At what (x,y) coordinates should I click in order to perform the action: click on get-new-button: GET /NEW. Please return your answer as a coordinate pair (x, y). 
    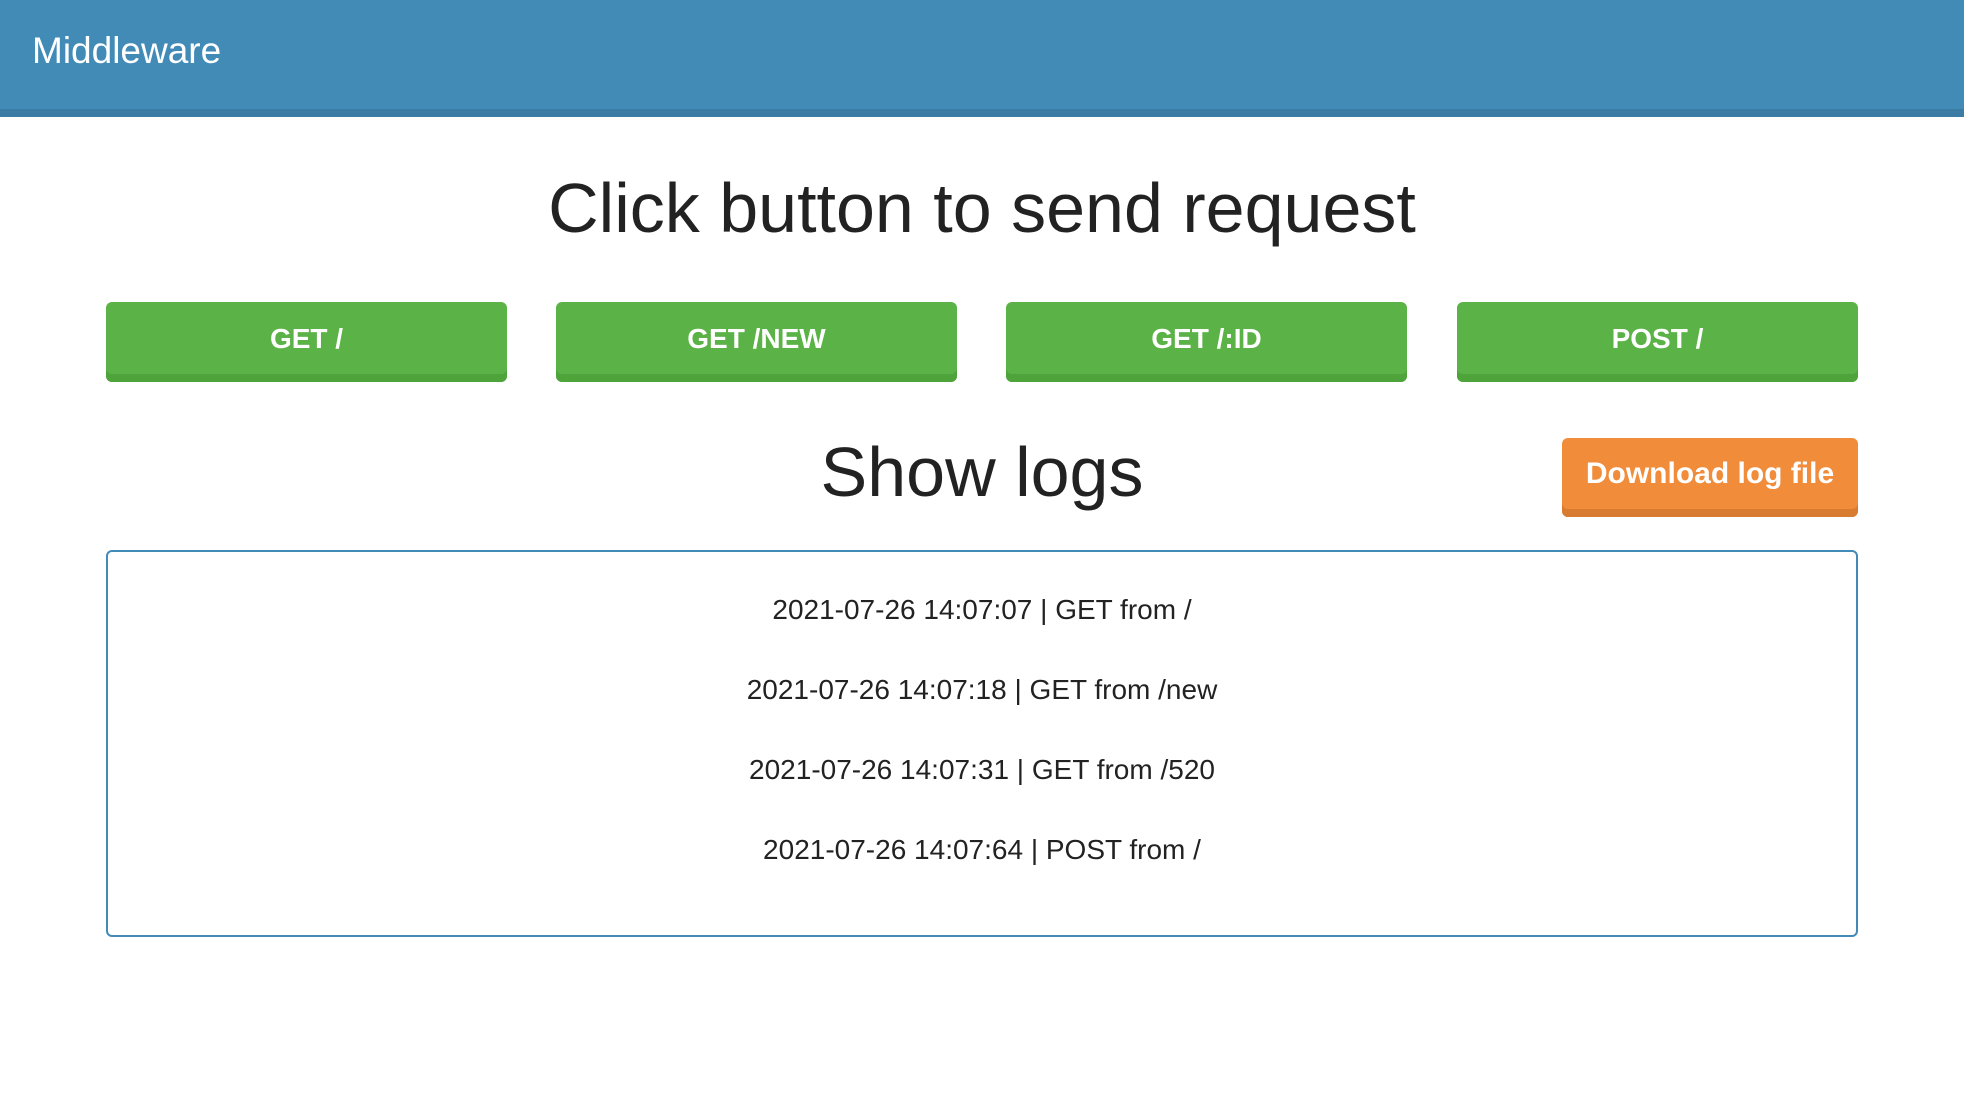
    Looking at the image, I should click on (756, 342).